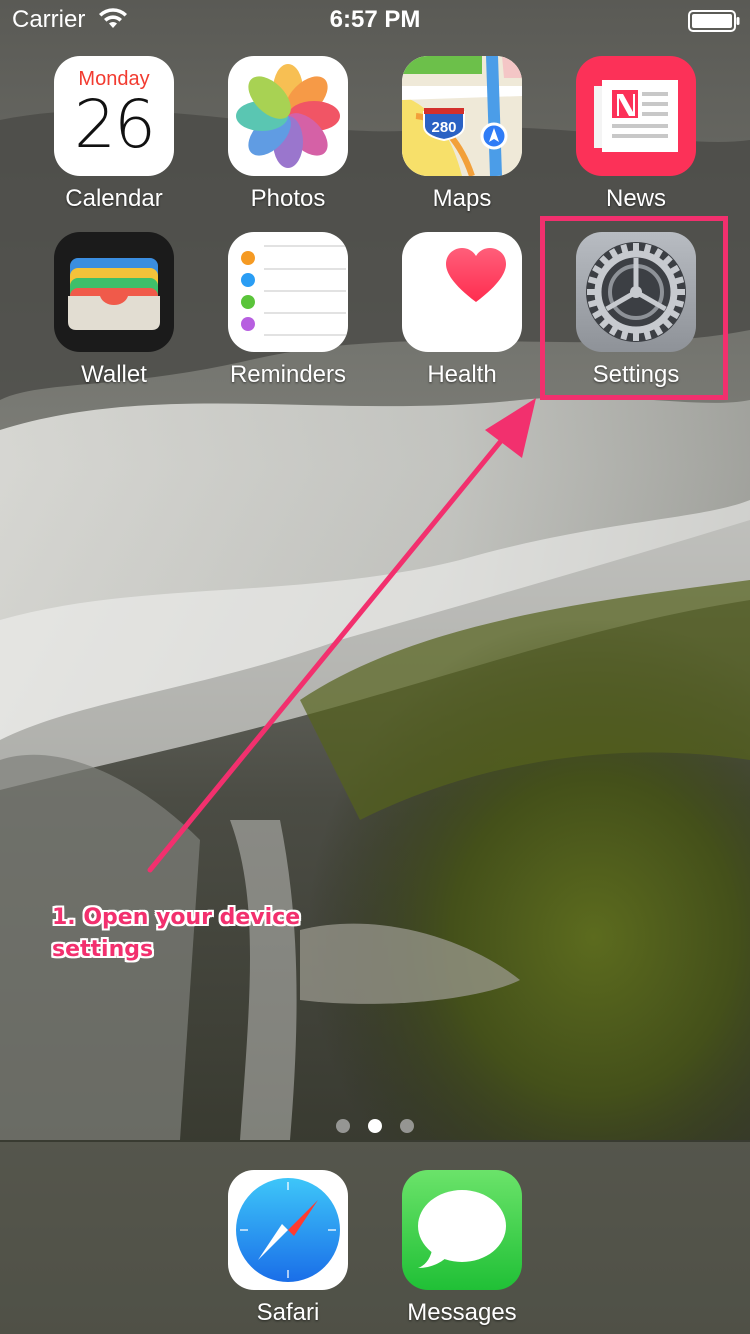 Image resolution: width=750 pixels, height=1334 pixels. What do you see at coordinates (462, 1312) in the screenshot?
I see `app-label: Messages` at bounding box center [462, 1312].